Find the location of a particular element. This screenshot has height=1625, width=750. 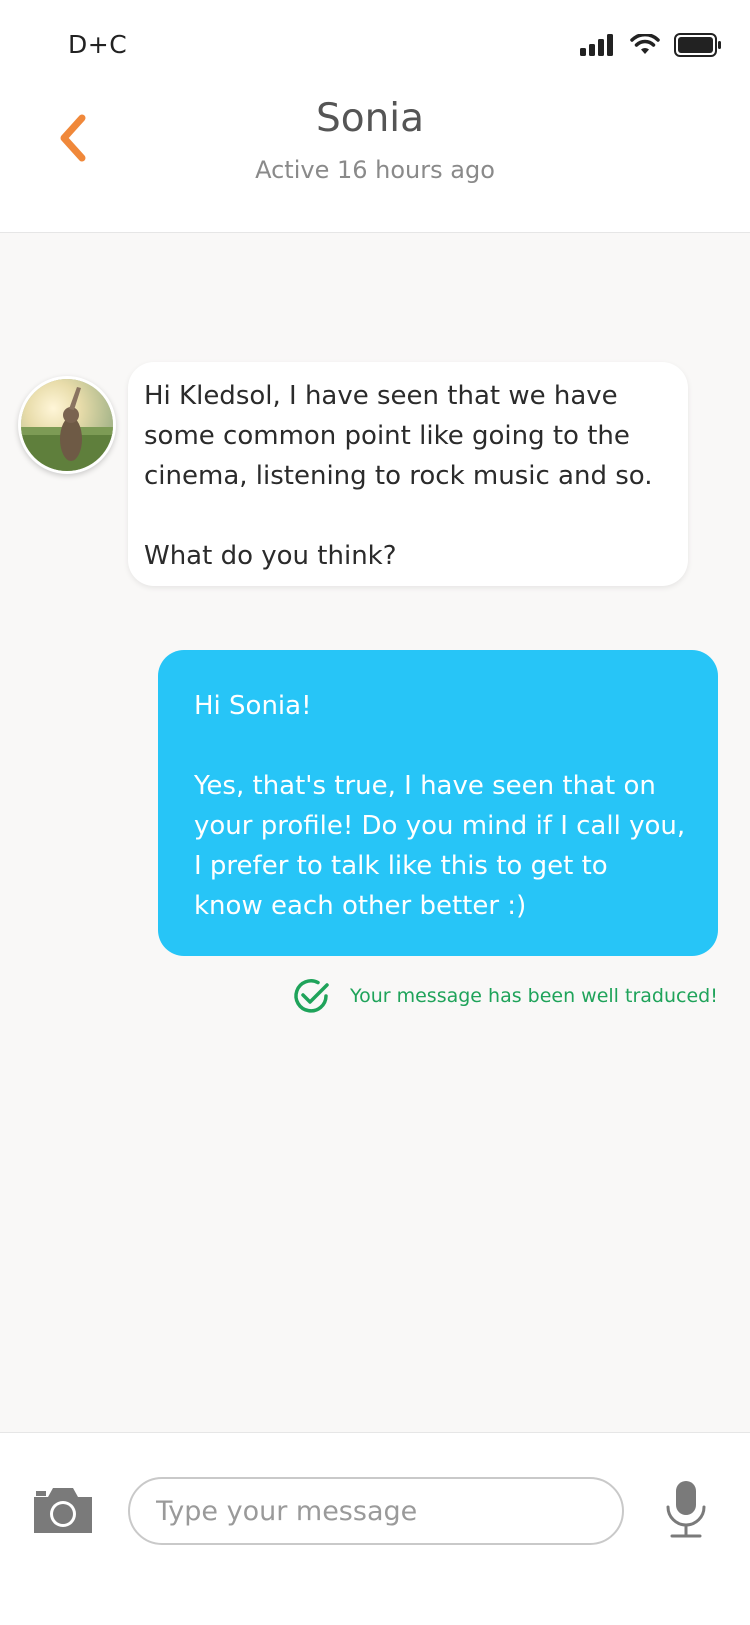

last-active-status: Active 16 hours ago is located at coordinates (375, 170).